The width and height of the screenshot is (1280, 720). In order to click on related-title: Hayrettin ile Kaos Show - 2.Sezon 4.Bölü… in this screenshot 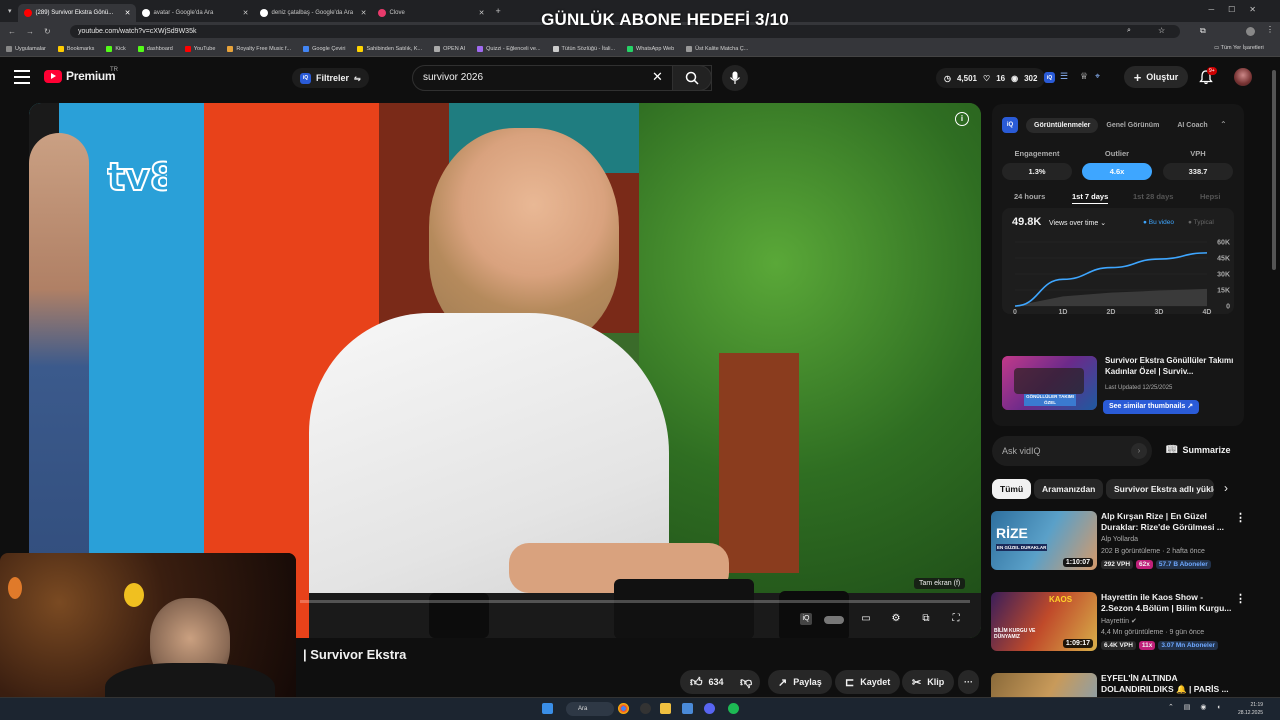, I will do `click(1166, 602)`.